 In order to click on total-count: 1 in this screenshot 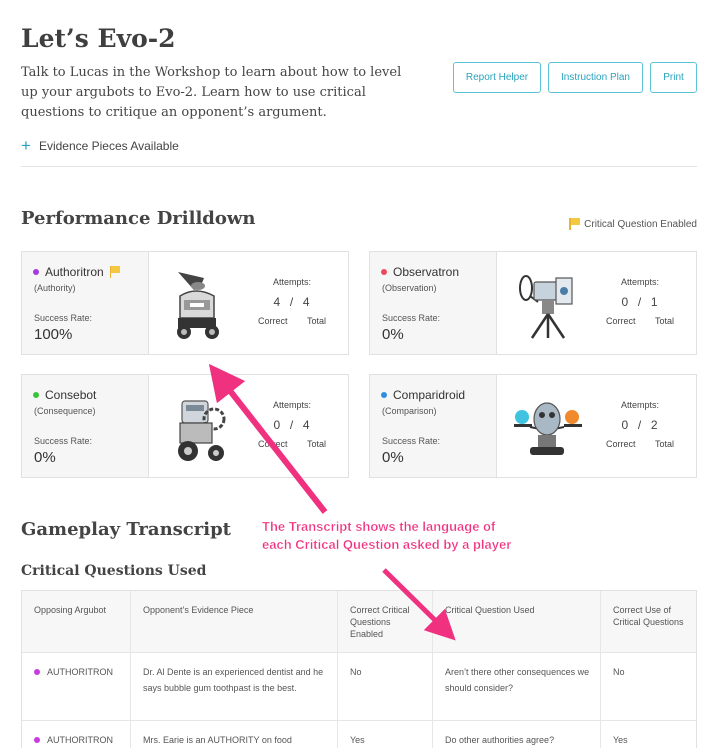, I will do `click(654, 302)`.